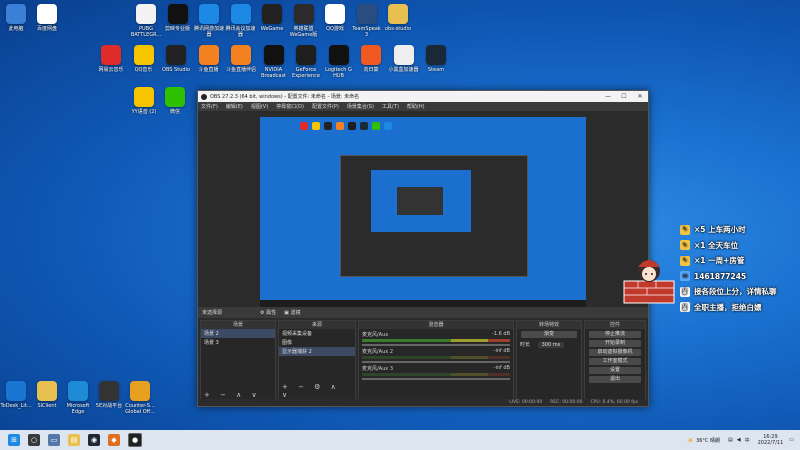 This screenshot has width=800, height=450. Describe the element at coordinates (615, 379) in the screenshot. I see `exit-button: 退出` at that location.